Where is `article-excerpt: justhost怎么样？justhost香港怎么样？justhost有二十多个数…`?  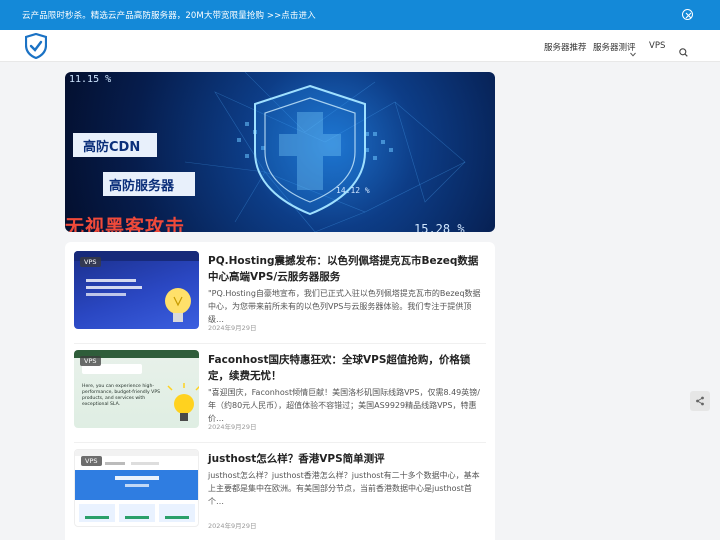 article-excerpt: justhost怎么样？justhost香港怎么样？justhost有二十多个数… is located at coordinates (344, 488).